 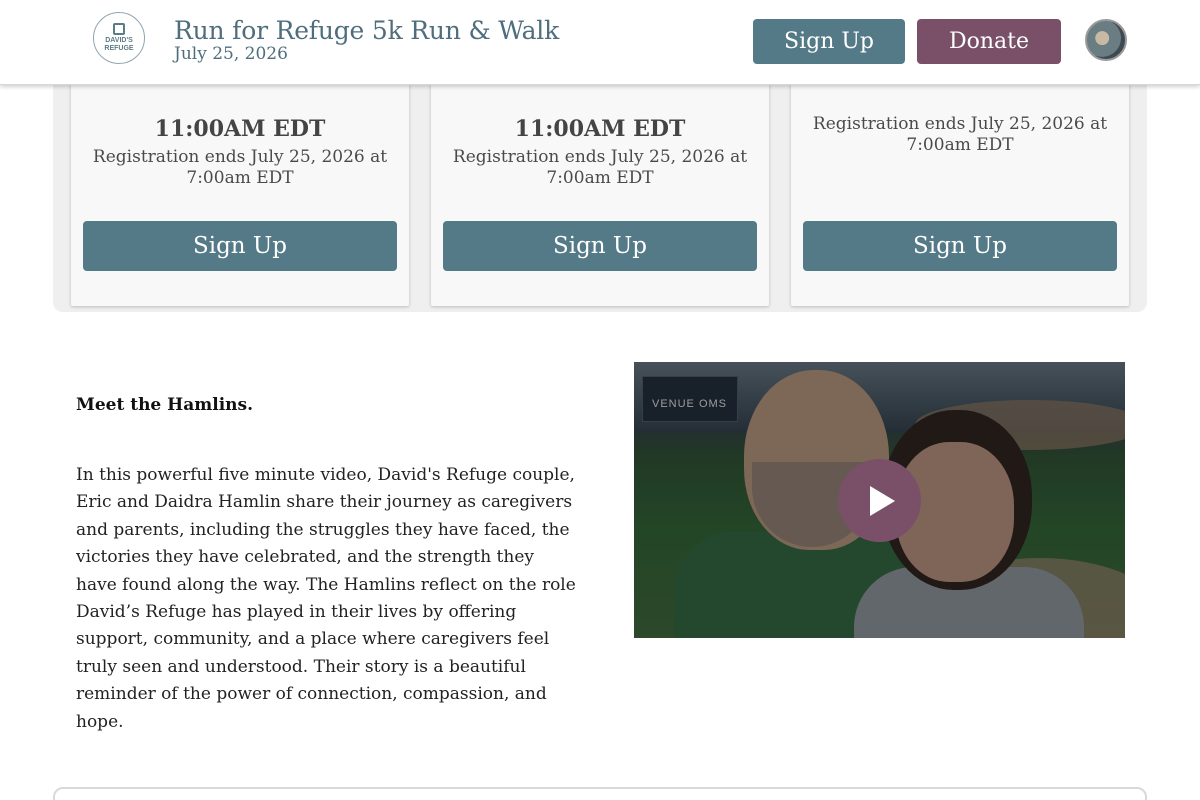 What do you see at coordinates (164, 405) in the screenshot?
I see `story-heading: Meet the Hamlins.` at bounding box center [164, 405].